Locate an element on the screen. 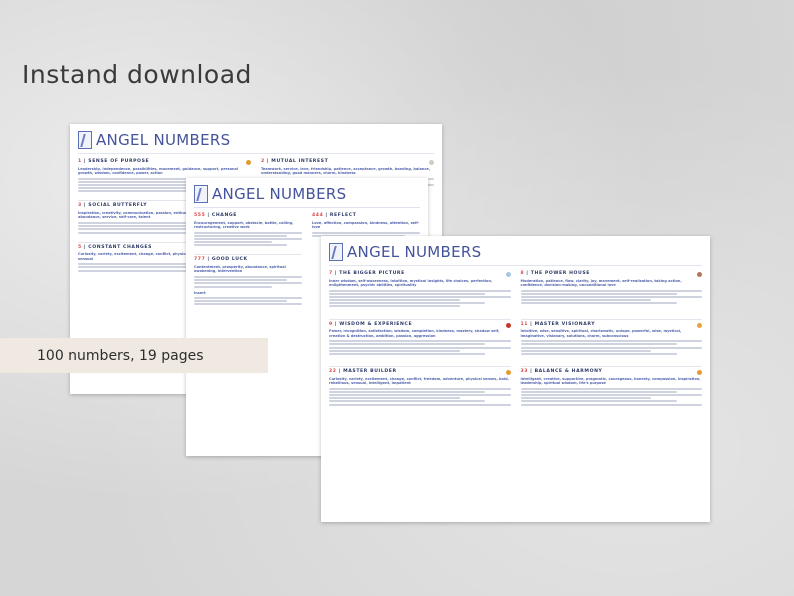 This screenshot has height=596, width=794. section-number: 444 is located at coordinates (318, 215).